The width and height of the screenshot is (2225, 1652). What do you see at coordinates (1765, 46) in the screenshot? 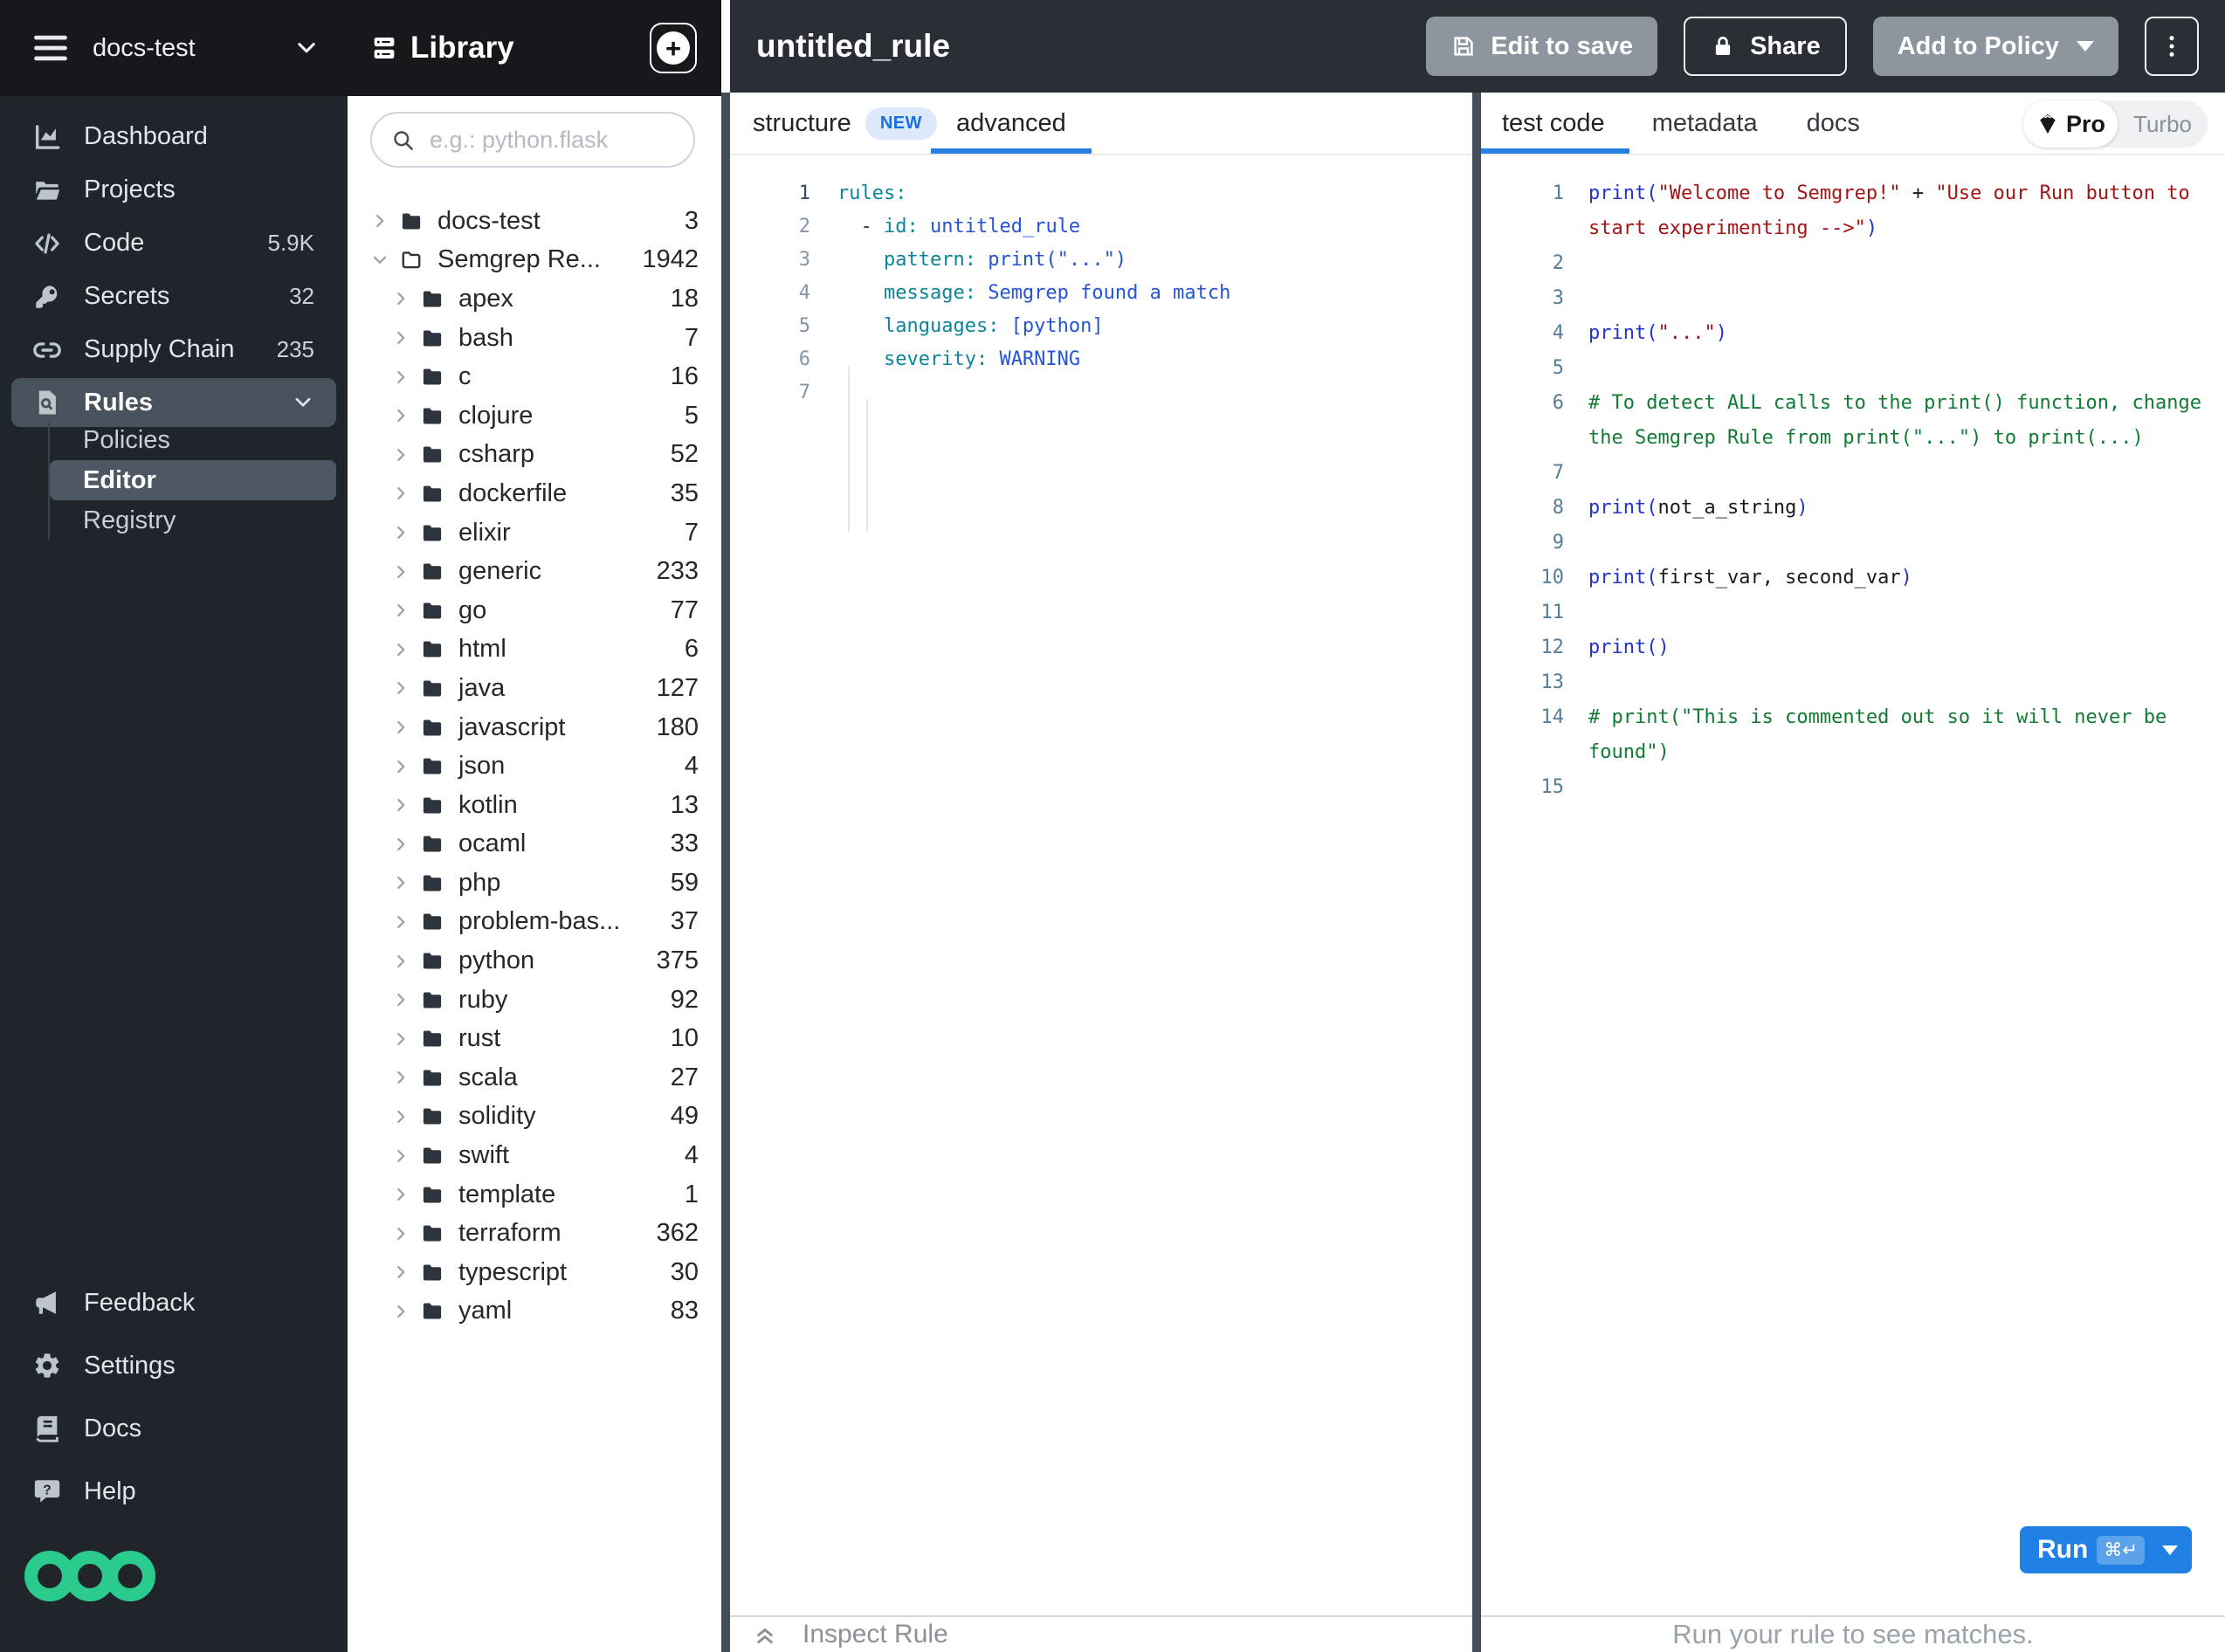
I see `share-button: Share` at bounding box center [1765, 46].